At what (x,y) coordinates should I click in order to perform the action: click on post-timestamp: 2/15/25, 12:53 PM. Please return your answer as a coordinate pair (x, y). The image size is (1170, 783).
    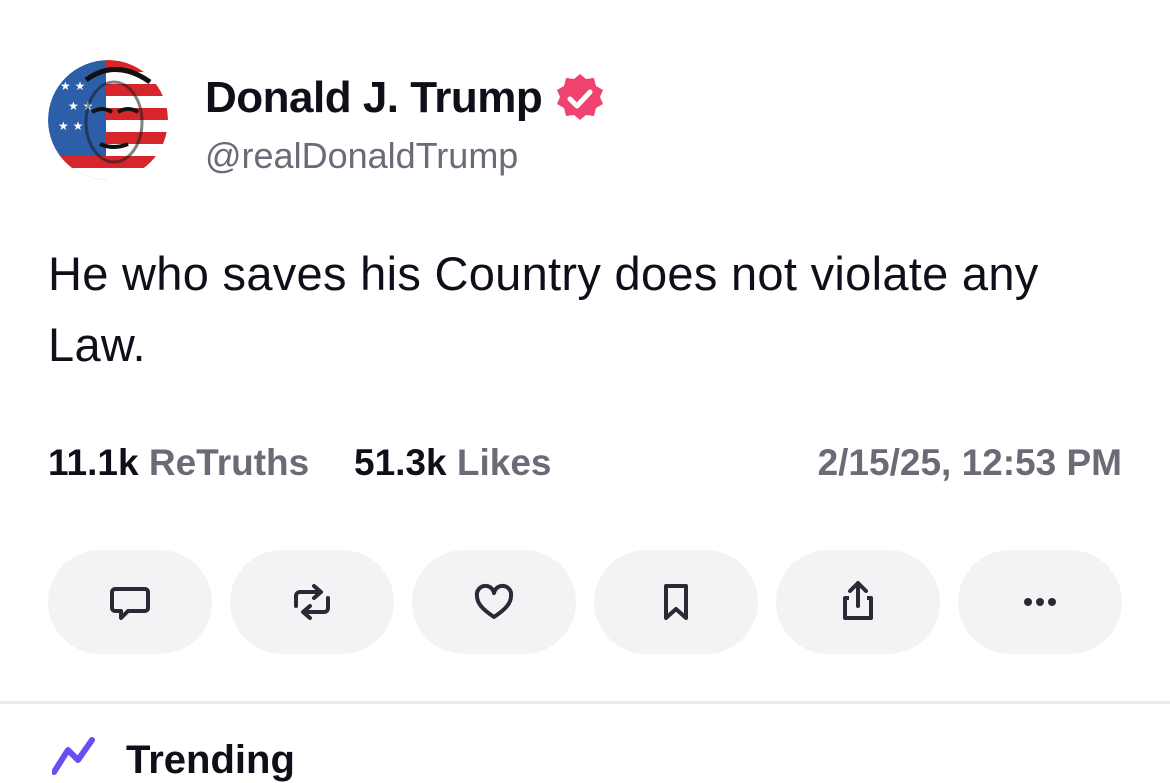
    Looking at the image, I should click on (969, 462).